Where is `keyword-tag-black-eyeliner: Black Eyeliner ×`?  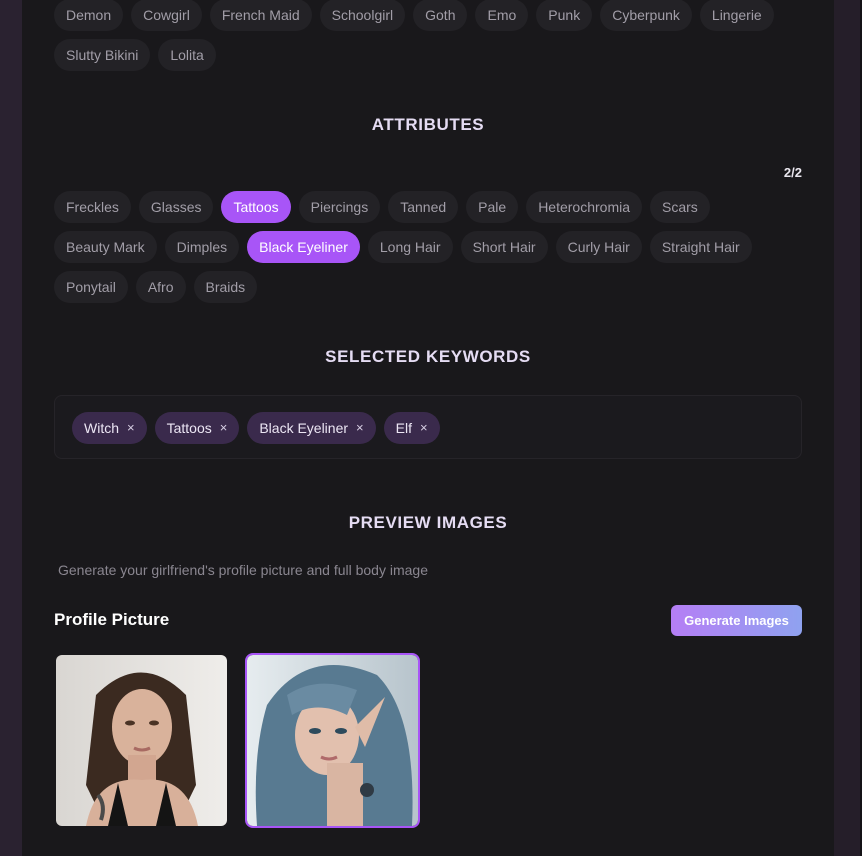 keyword-tag-black-eyeliner: Black Eyeliner × is located at coordinates (311, 428).